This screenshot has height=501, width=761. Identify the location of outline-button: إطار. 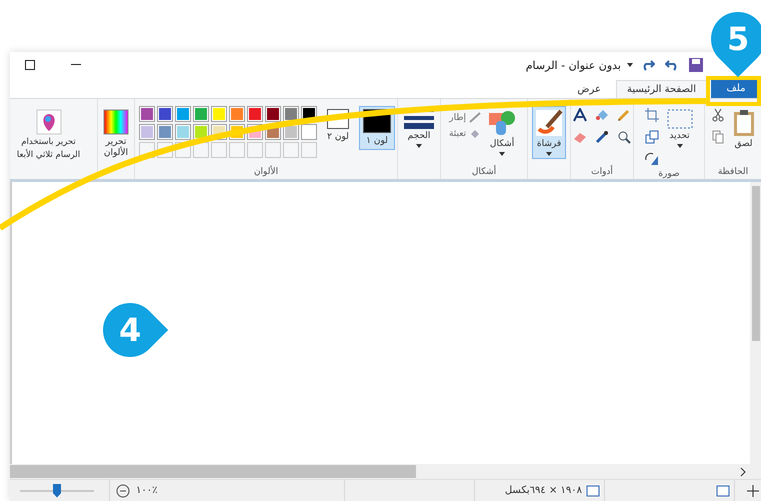
(465, 118).